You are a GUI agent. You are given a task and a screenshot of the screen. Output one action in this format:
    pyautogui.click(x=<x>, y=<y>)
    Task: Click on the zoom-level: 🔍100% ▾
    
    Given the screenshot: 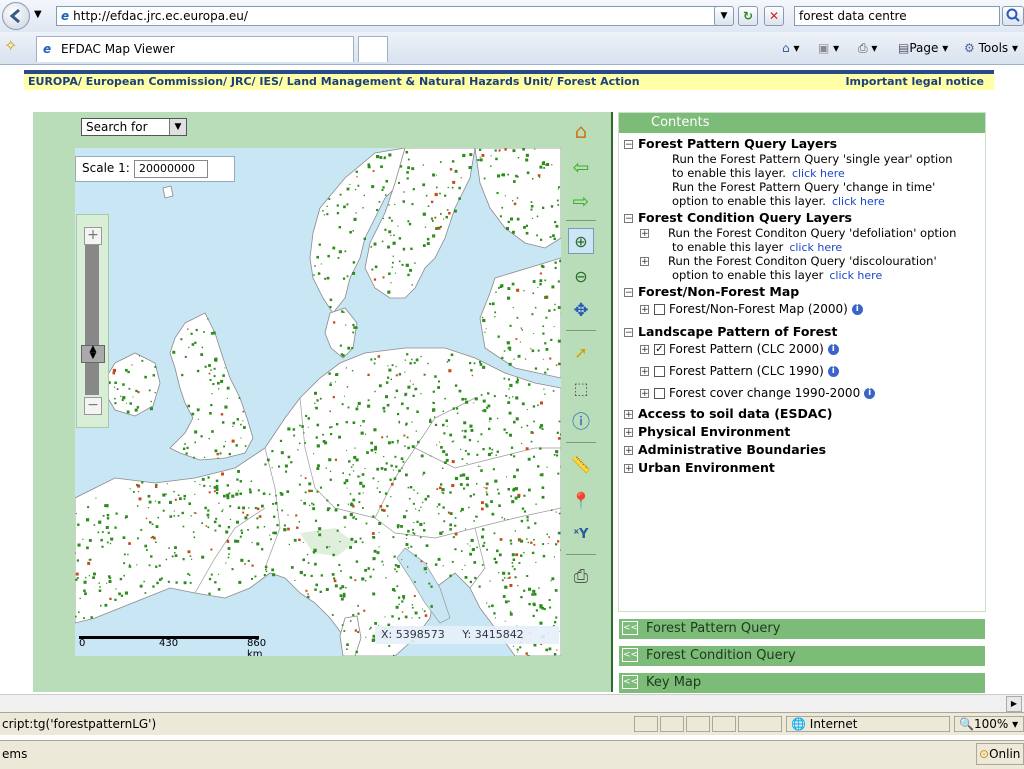 What is the action you would take?
    pyautogui.click(x=989, y=724)
    